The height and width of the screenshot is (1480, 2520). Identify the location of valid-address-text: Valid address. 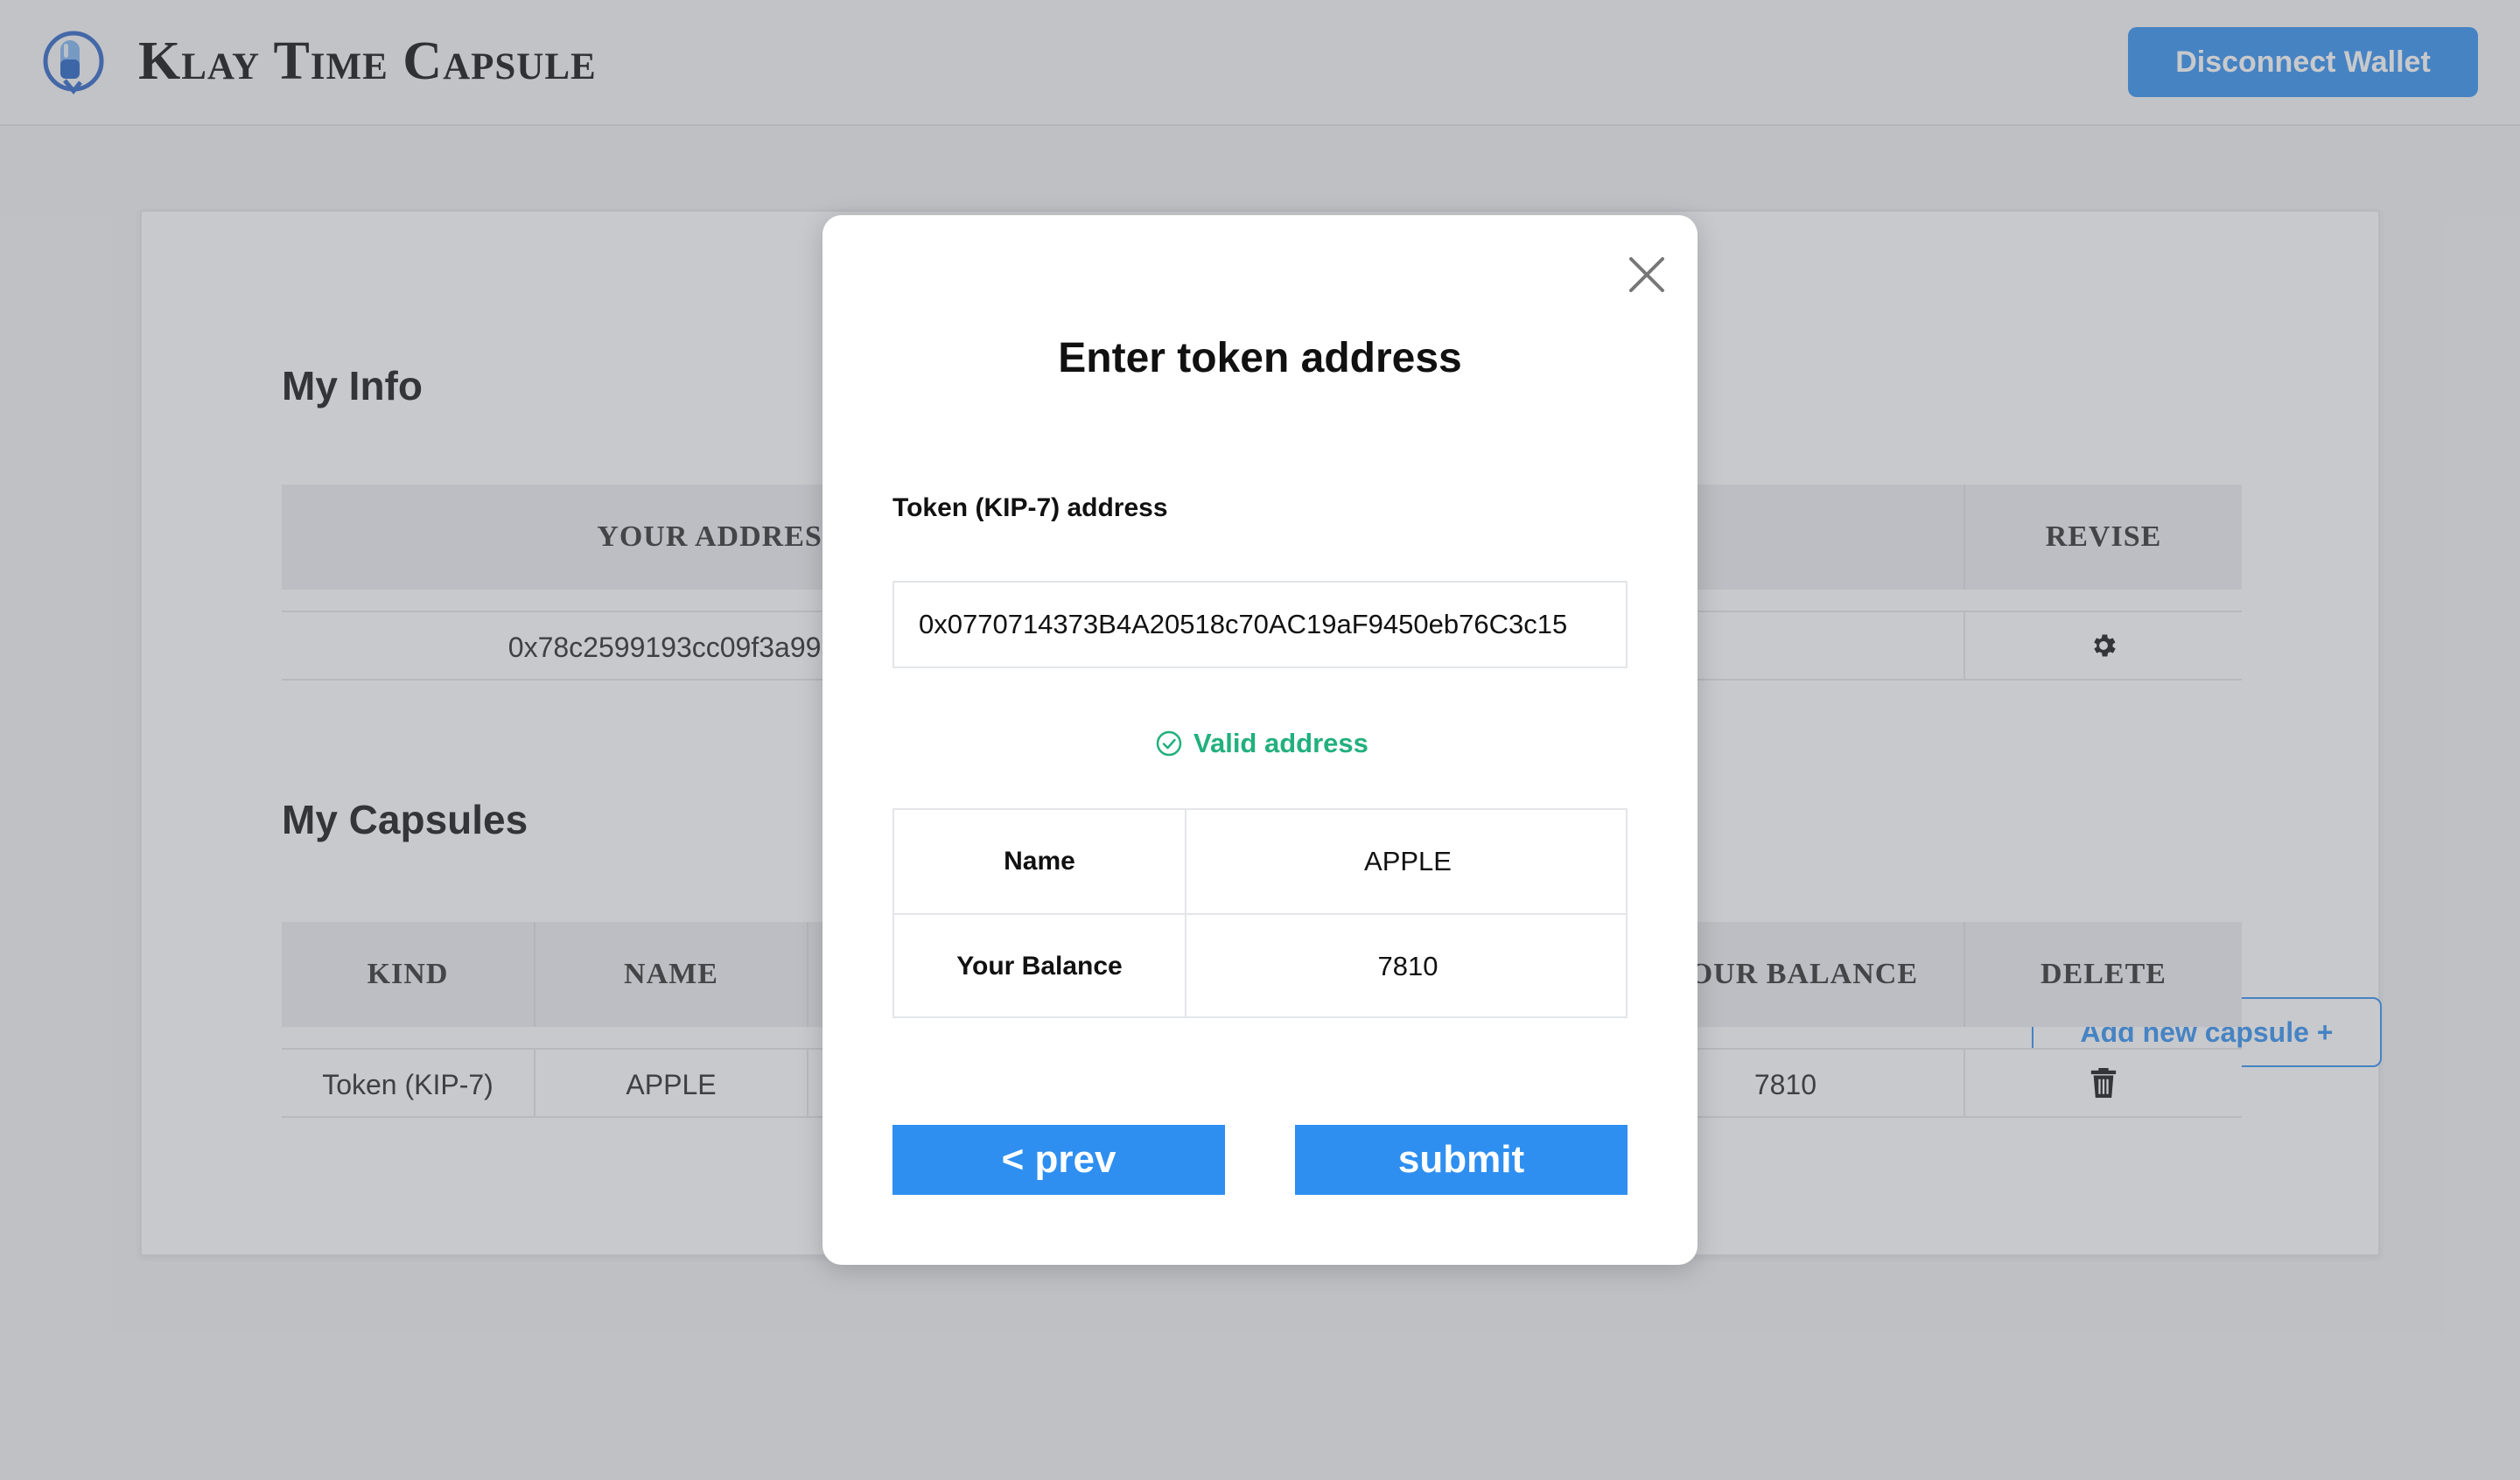
(1281, 743).